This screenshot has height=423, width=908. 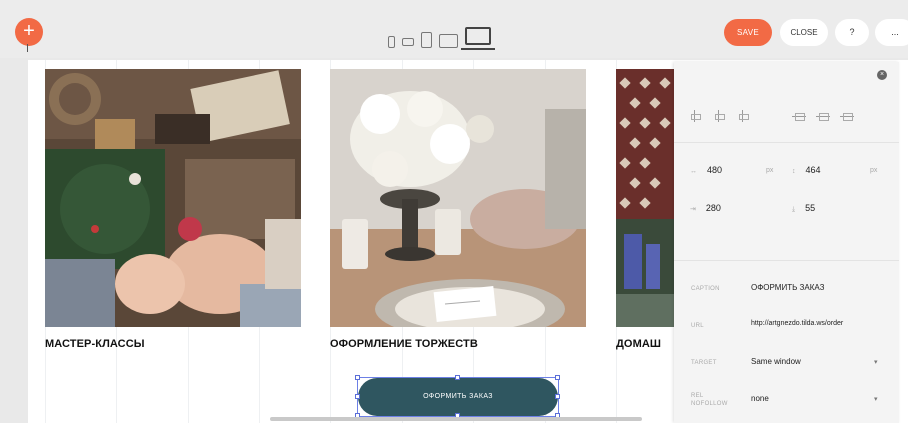 What do you see at coordinates (704, 363) in the screenshot?
I see `target-label: TARGET` at bounding box center [704, 363].